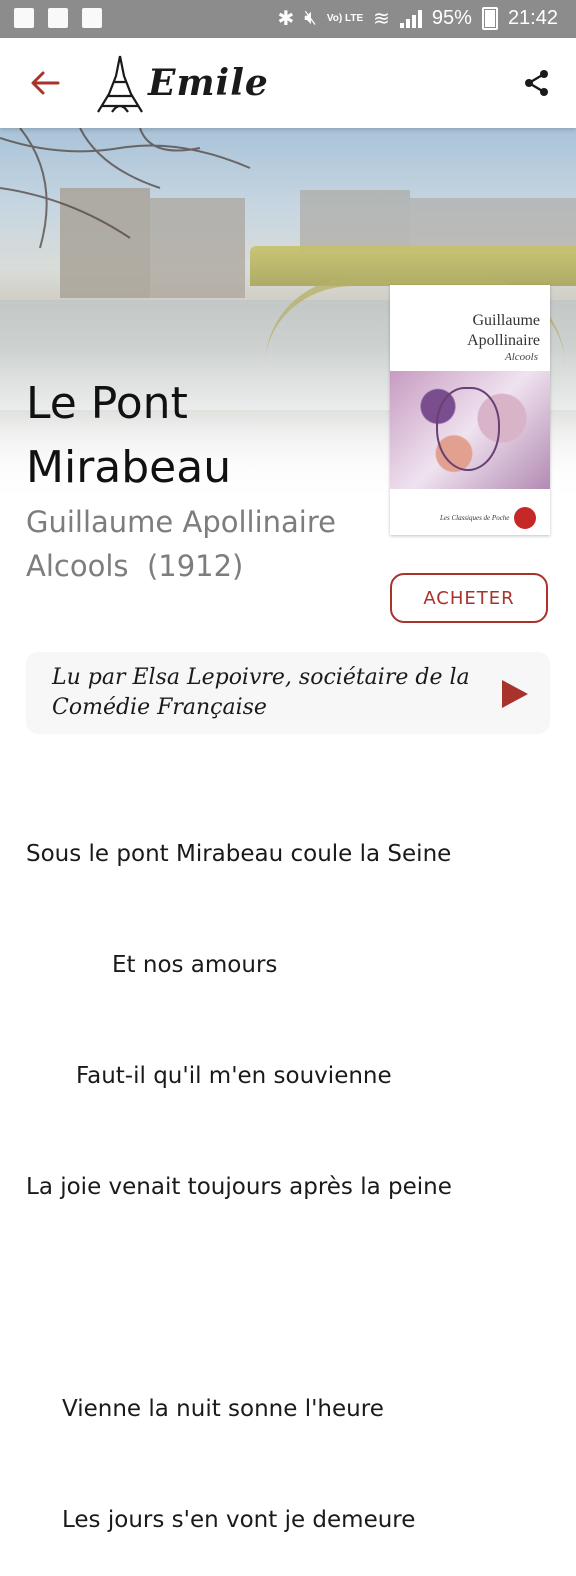 This screenshot has height=1576, width=576. What do you see at coordinates (475, 518) in the screenshot?
I see `cover-series: Les Classiques de Poche` at bounding box center [475, 518].